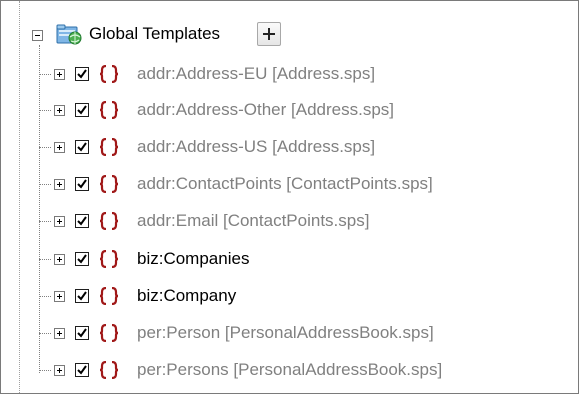 This screenshot has height=394, width=579. I want to click on global-templates-label: Global Templates, so click(155, 33).